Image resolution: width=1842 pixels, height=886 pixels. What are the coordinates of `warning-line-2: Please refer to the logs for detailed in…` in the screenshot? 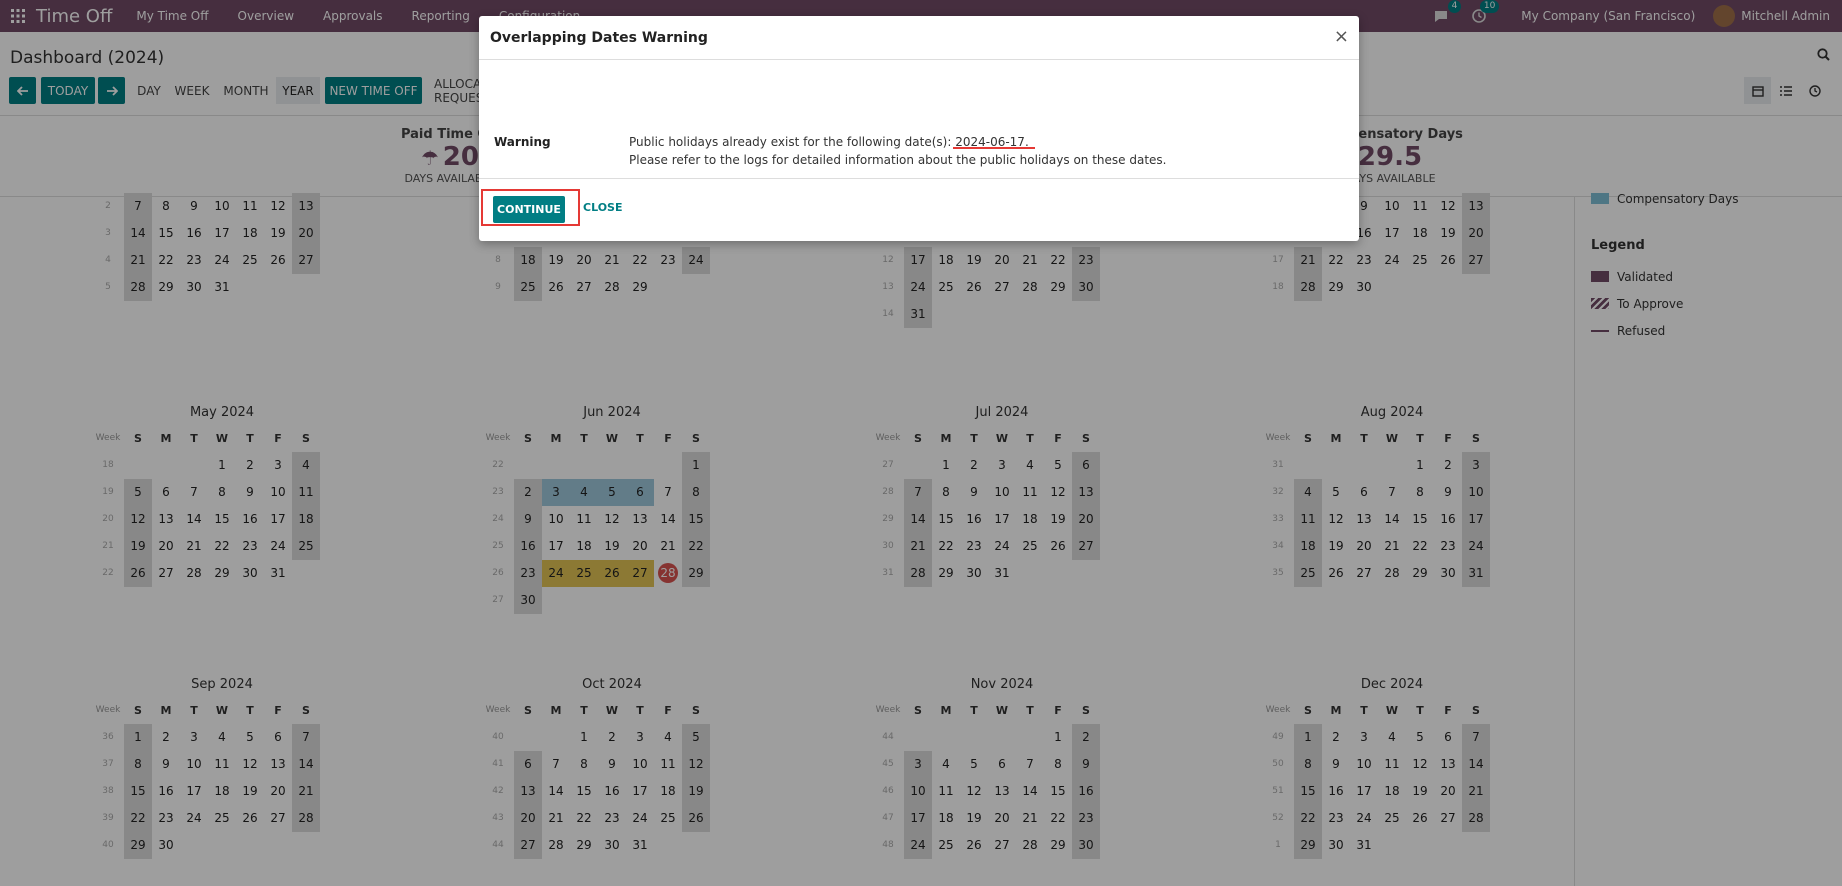 It's located at (898, 160).